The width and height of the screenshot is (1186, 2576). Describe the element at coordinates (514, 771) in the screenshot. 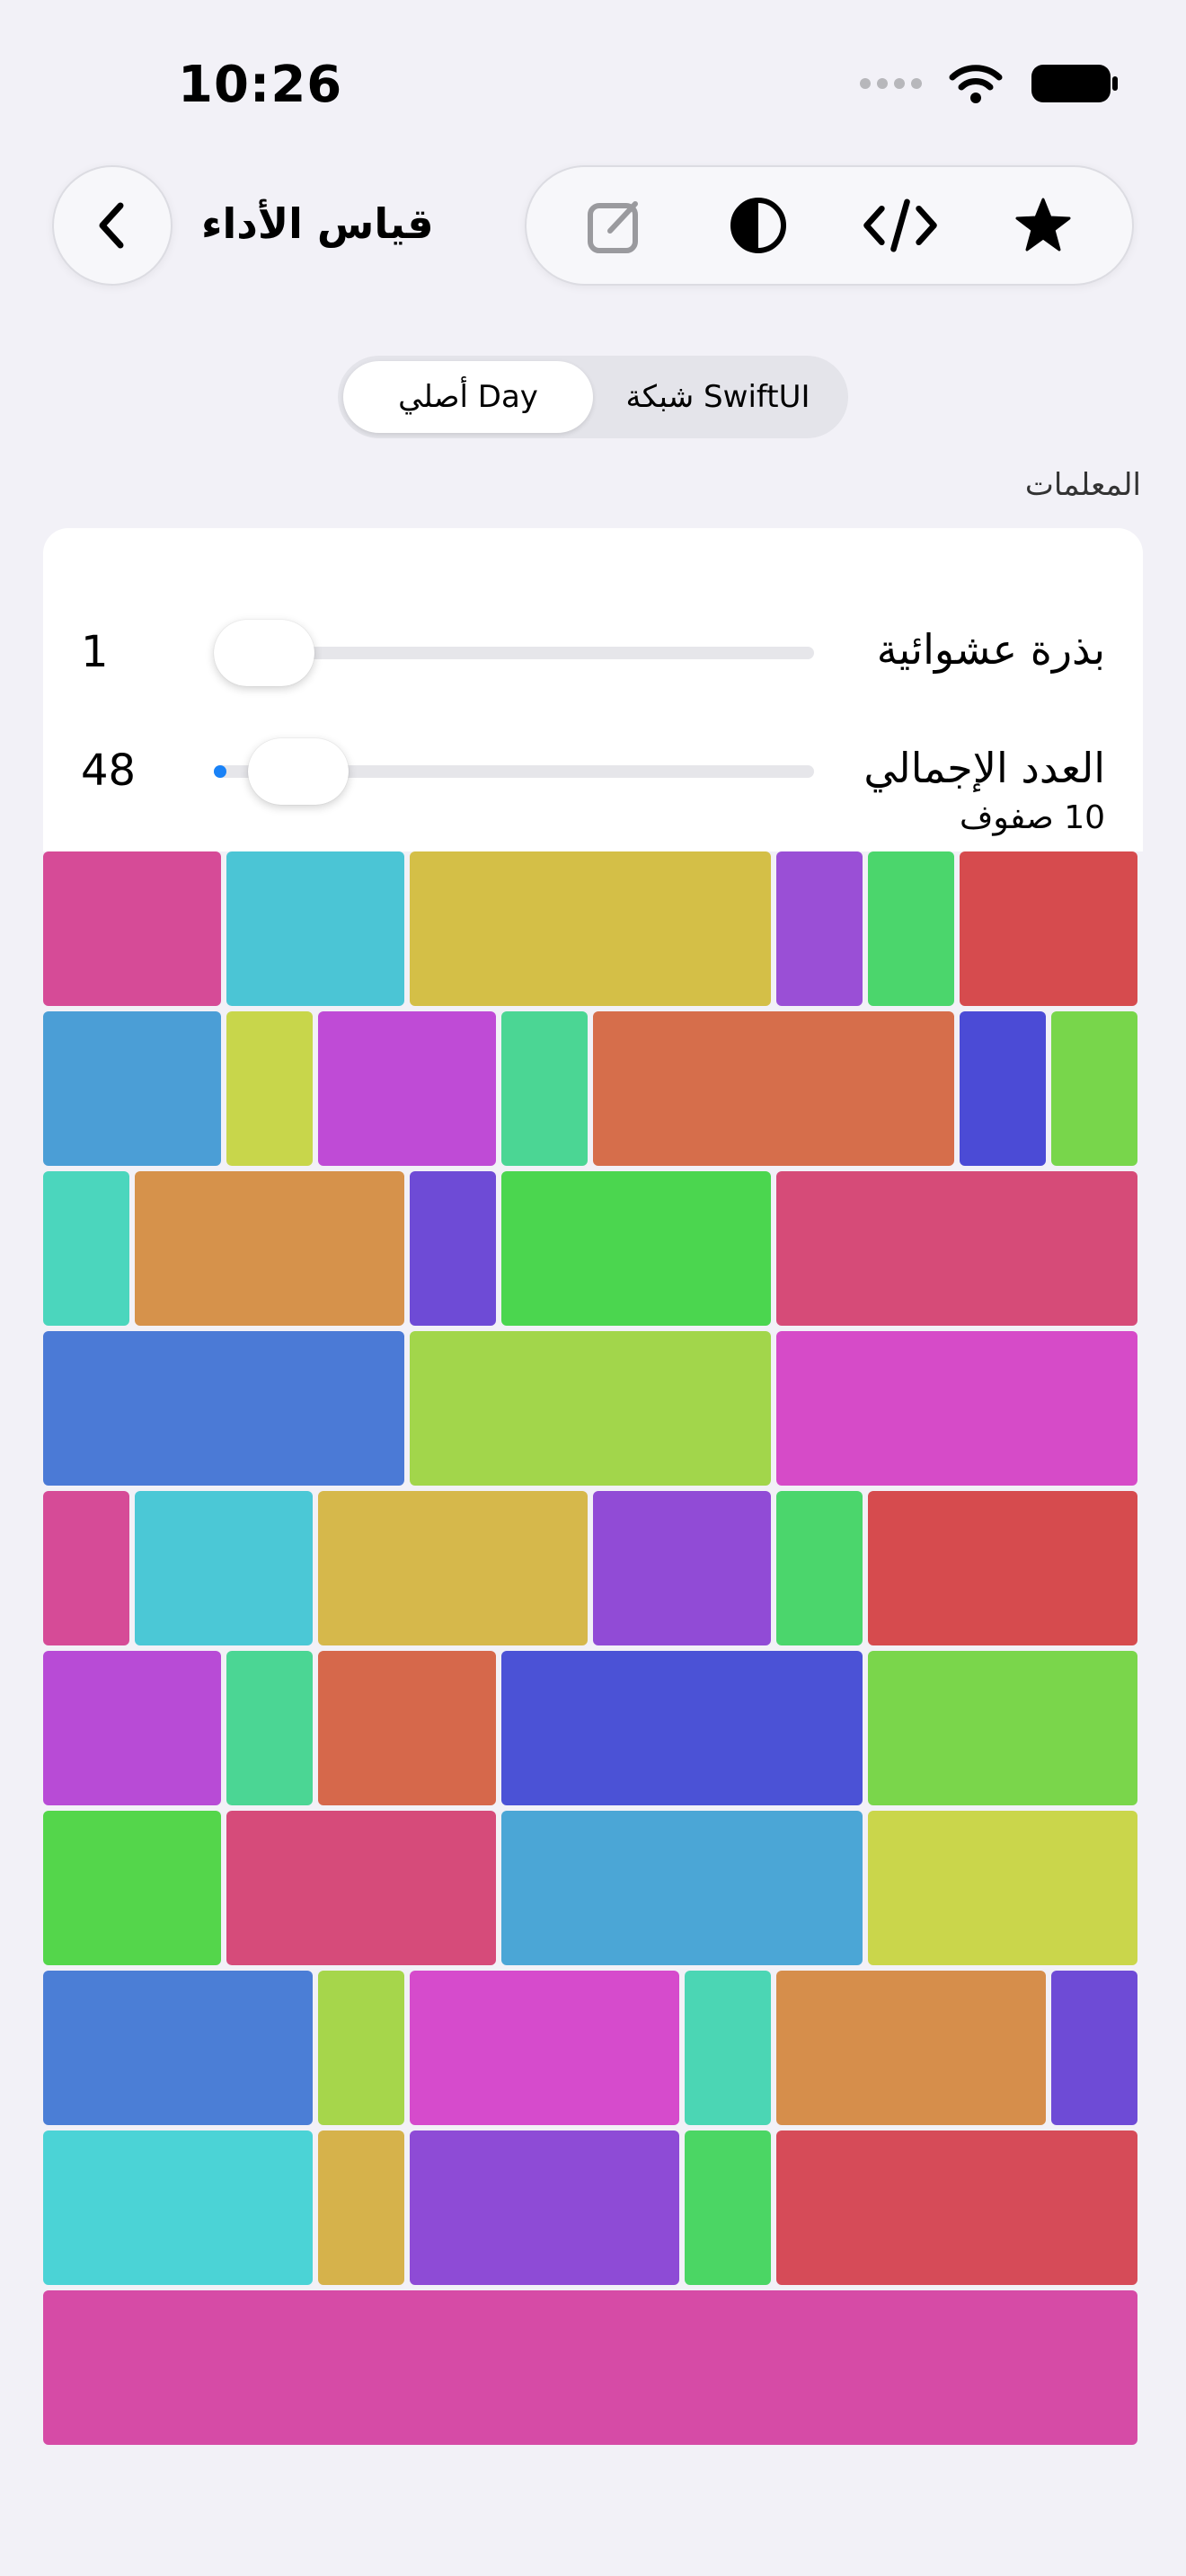

I see `total-slider` at that location.